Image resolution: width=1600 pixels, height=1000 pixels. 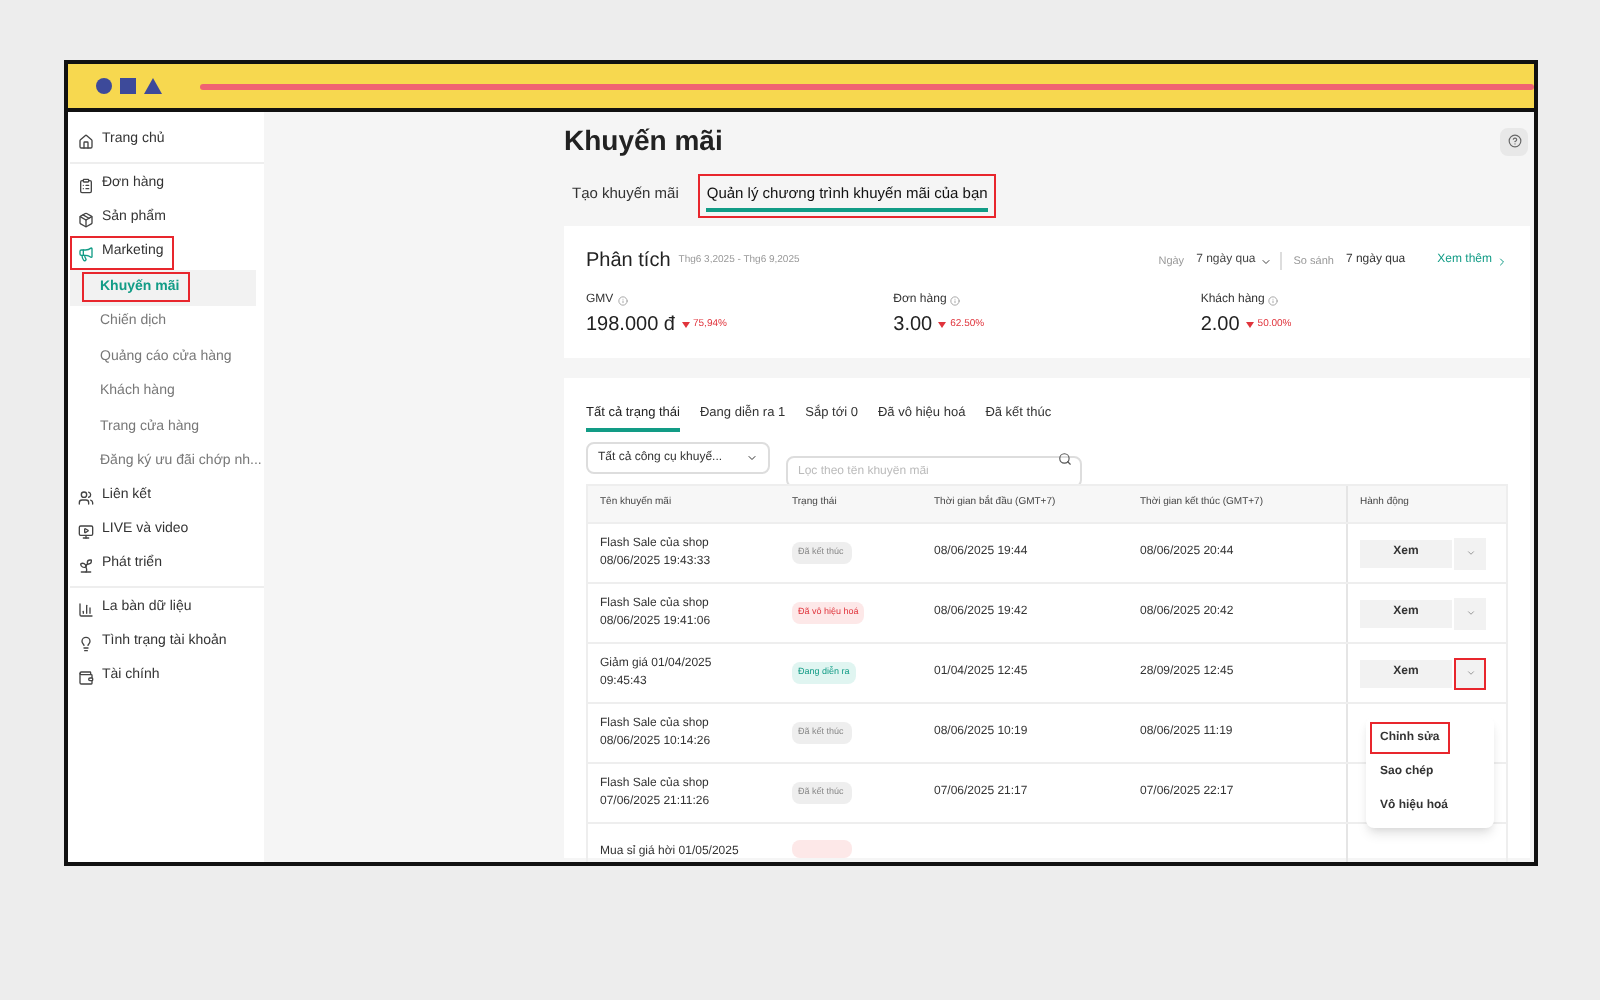 What do you see at coordinates (86, 565) in the screenshot?
I see `sprout-icon` at bounding box center [86, 565].